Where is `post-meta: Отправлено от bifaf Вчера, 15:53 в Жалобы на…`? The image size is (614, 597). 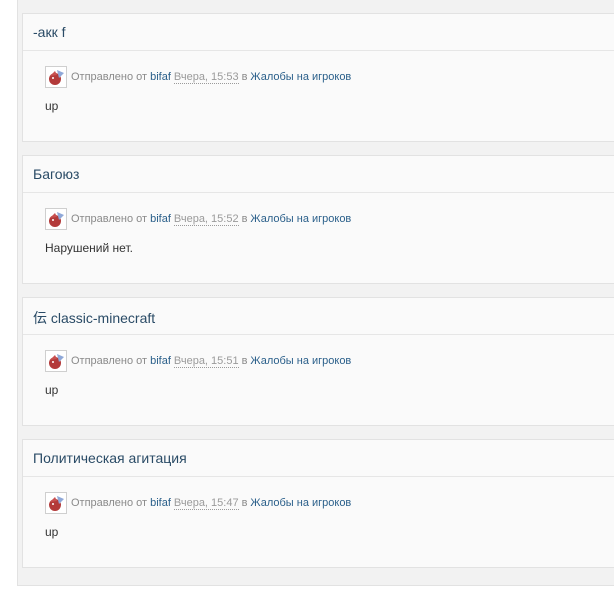 post-meta: Отправлено от bifaf Вчера, 15:53 в Жалобы на… is located at coordinates (198, 77).